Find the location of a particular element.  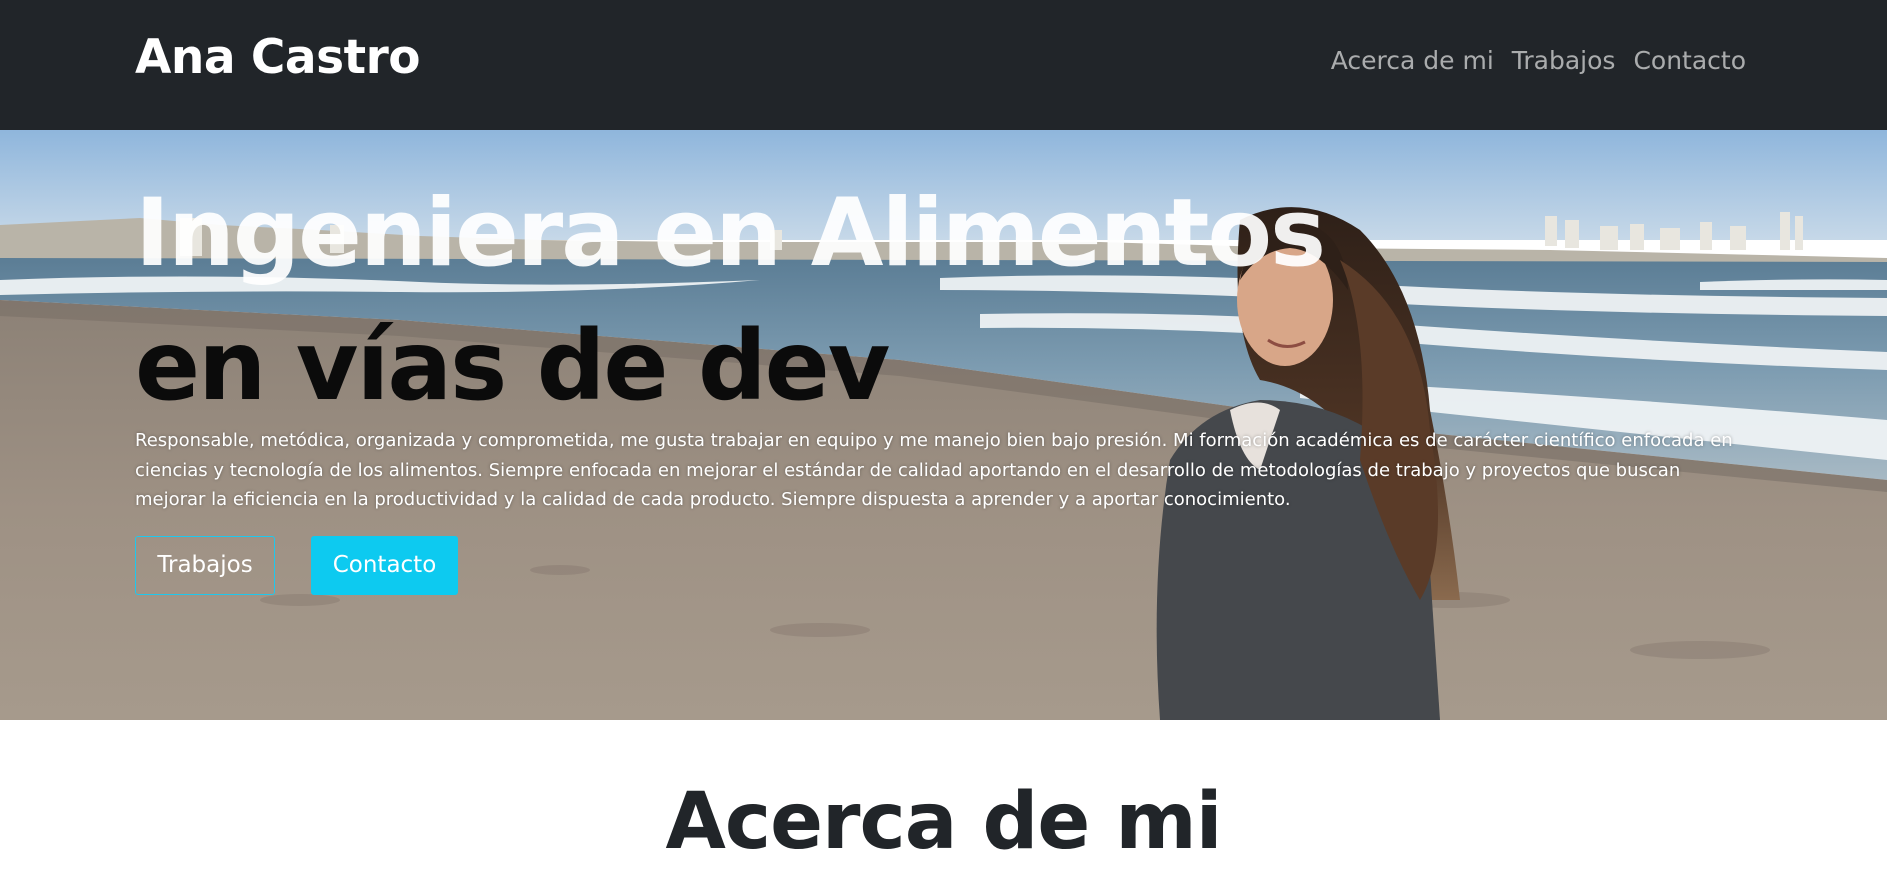

works-button: Trabajos is located at coordinates (205, 565).